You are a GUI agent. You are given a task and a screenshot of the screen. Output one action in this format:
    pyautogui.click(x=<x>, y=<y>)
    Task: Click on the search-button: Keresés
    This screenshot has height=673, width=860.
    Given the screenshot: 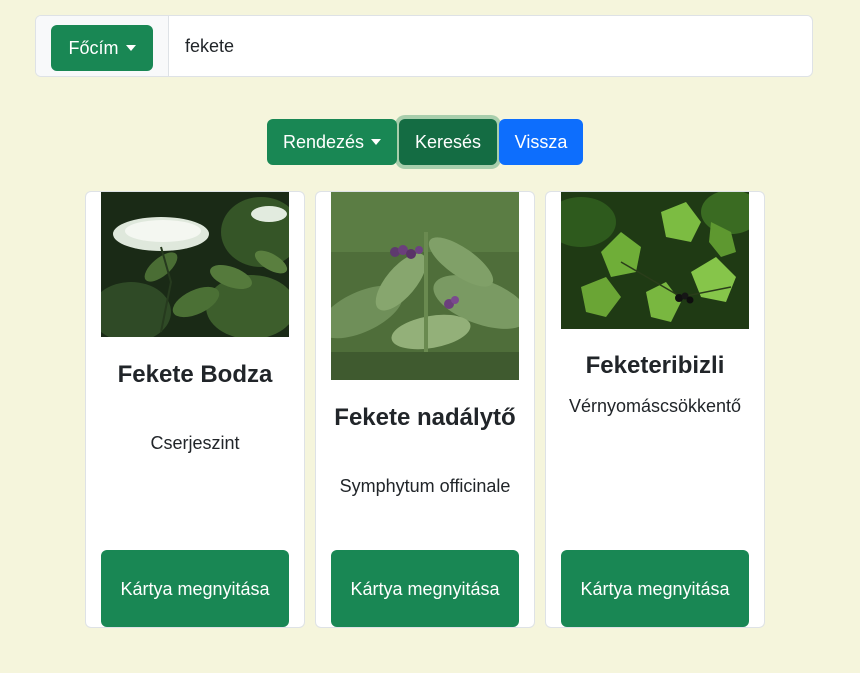 What is the action you would take?
    pyautogui.click(x=448, y=142)
    